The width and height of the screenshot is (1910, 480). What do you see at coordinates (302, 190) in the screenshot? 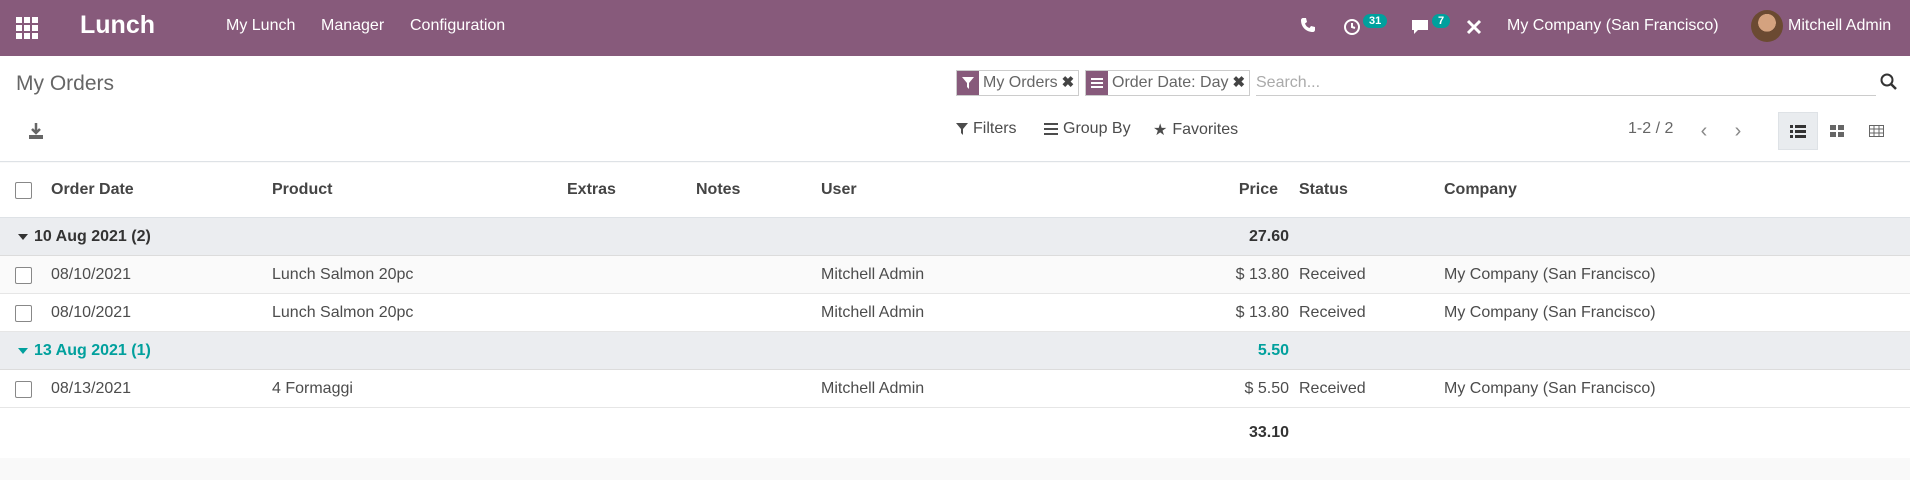
I see `column-product: Product` at bounding box center [302, 190].